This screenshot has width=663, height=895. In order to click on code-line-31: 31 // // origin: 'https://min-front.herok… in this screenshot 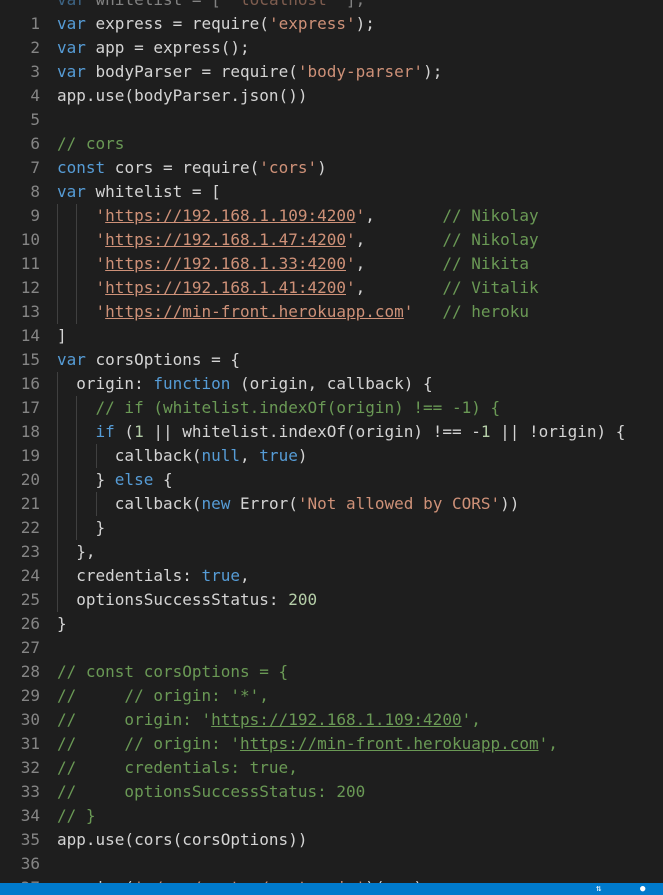, I will do `click(331, 744)`.